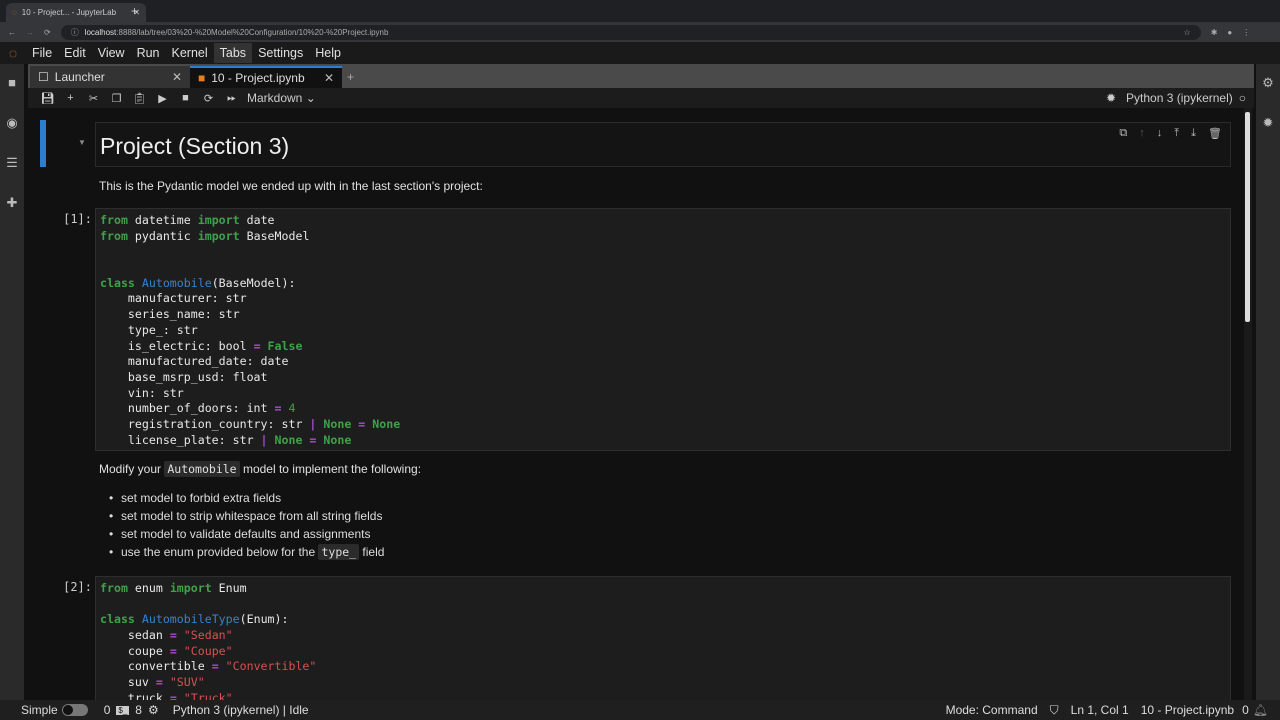 This screenshot has width=1280, height=720. What do you see at coordinates (12, 382) in the screenshot?
I see `left-sidebar: ■ ◉ ☰ ✚` at bounding box center [12, 382].